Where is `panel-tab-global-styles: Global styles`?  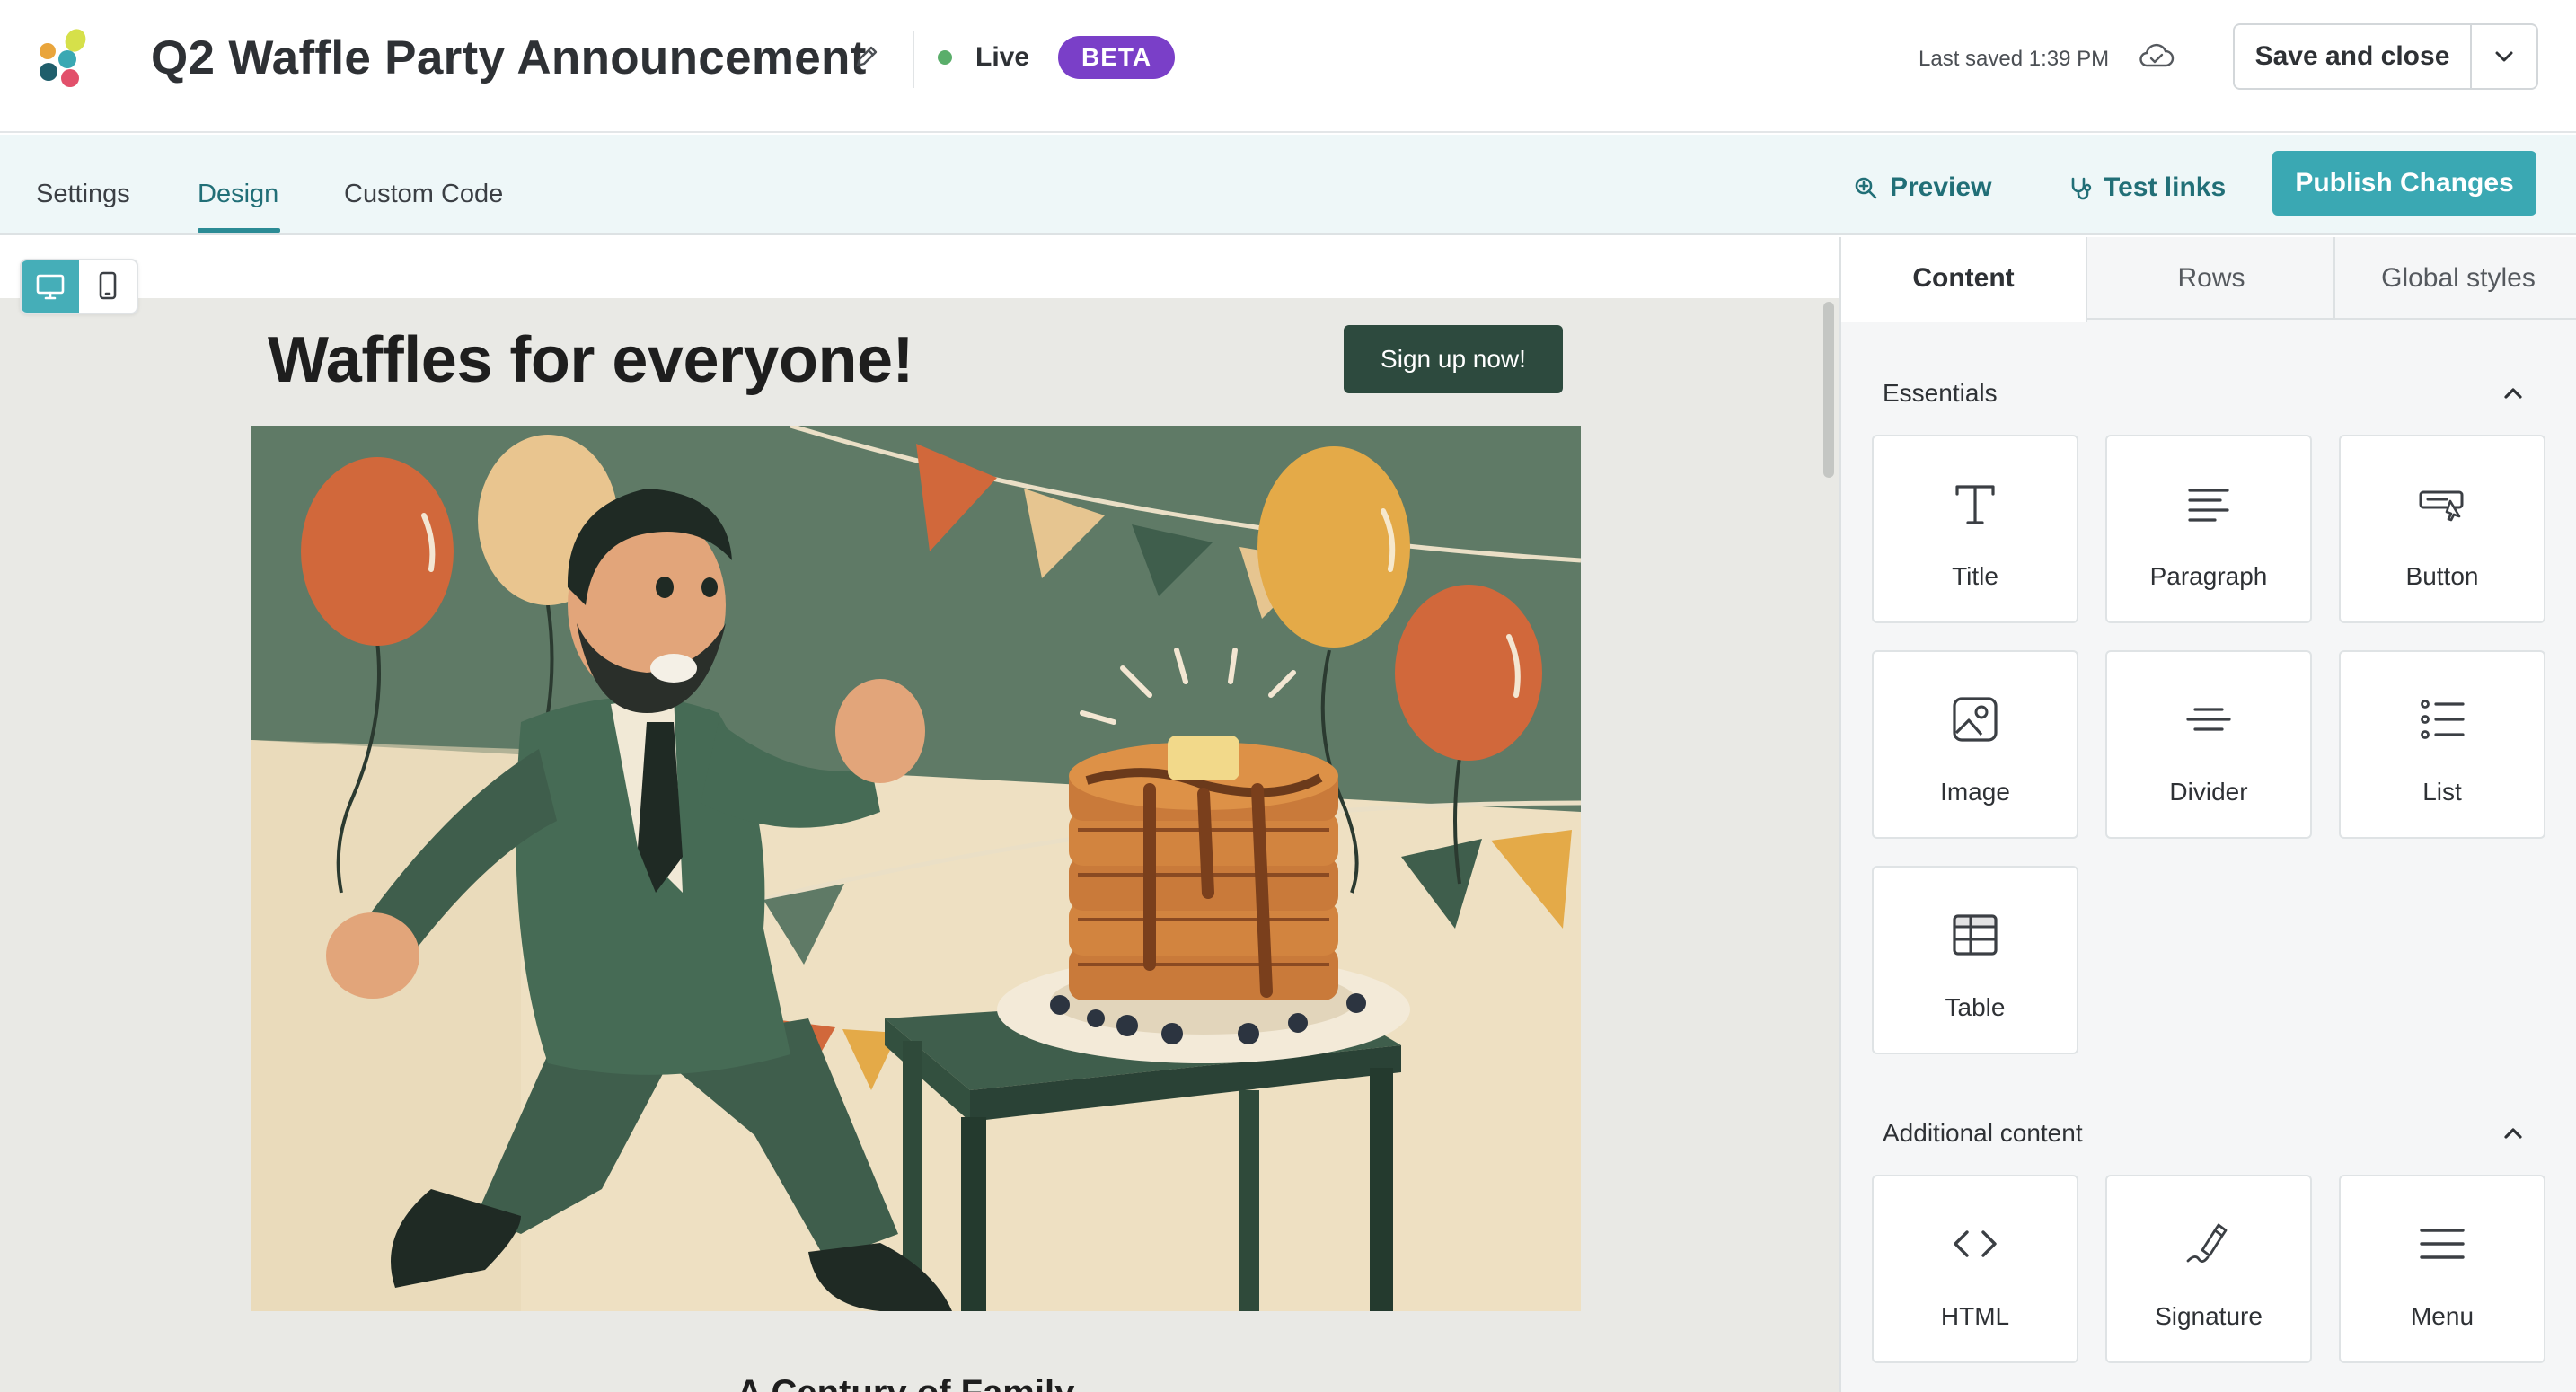 panel-tab-global-styles: Global styles is located at coordinates (2455, 278).